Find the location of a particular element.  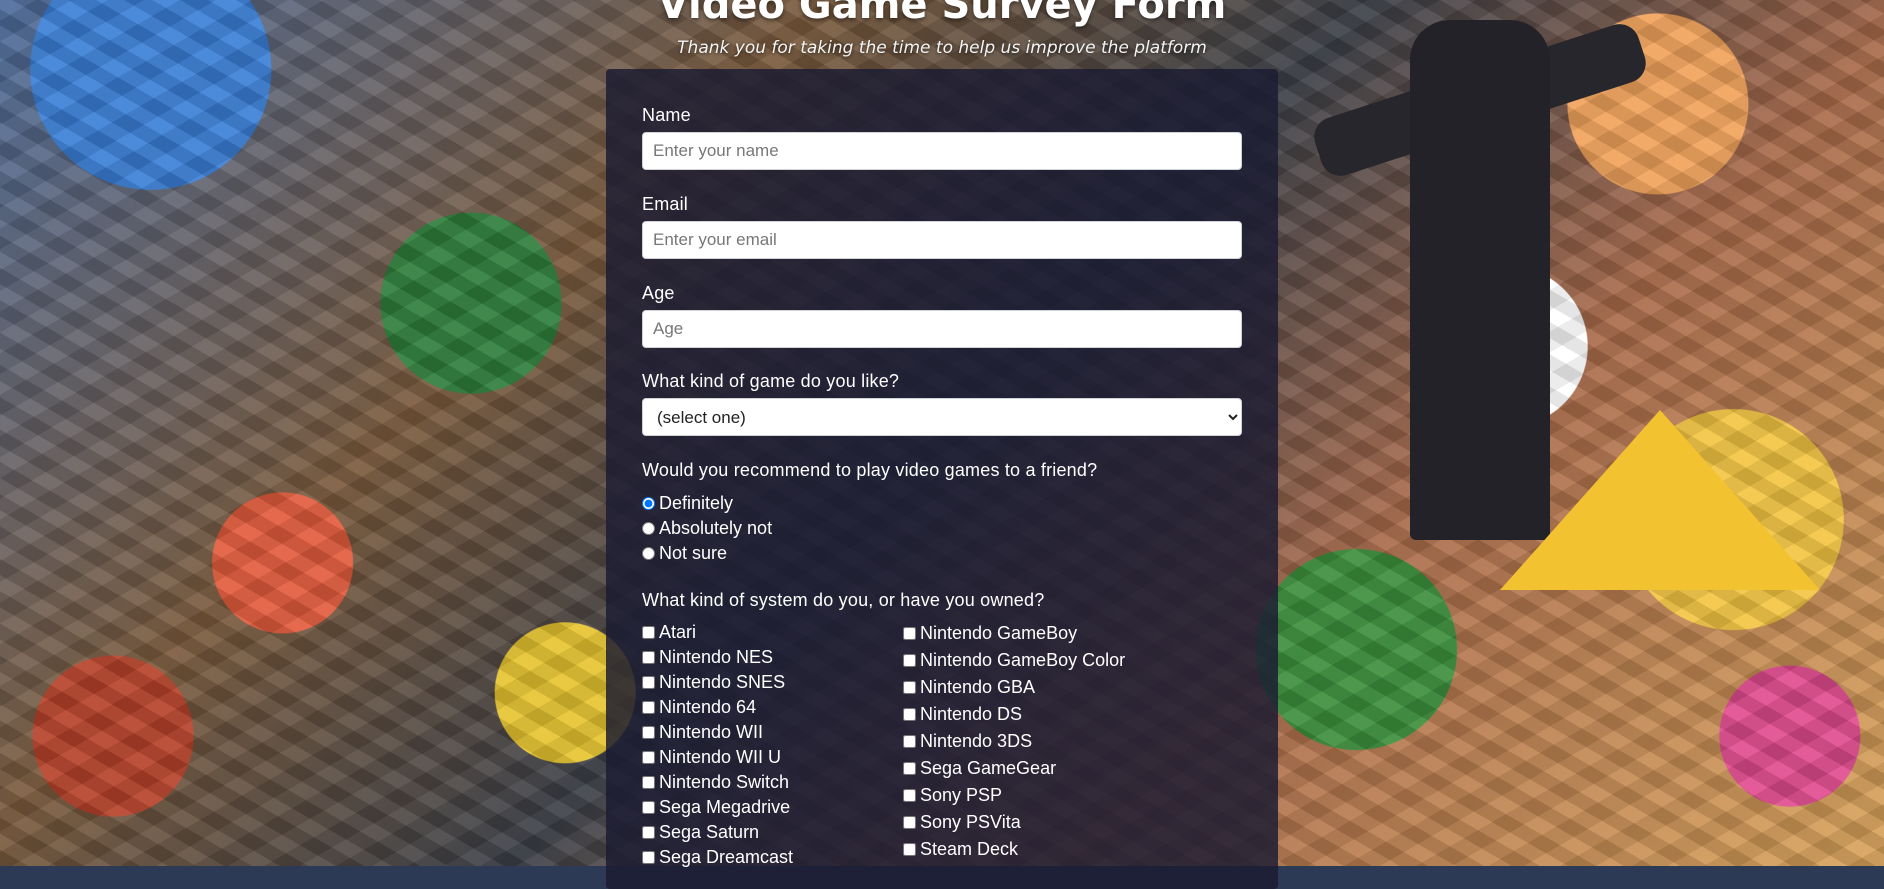

system-checkbox-snes is located at coordinates (648, 682).